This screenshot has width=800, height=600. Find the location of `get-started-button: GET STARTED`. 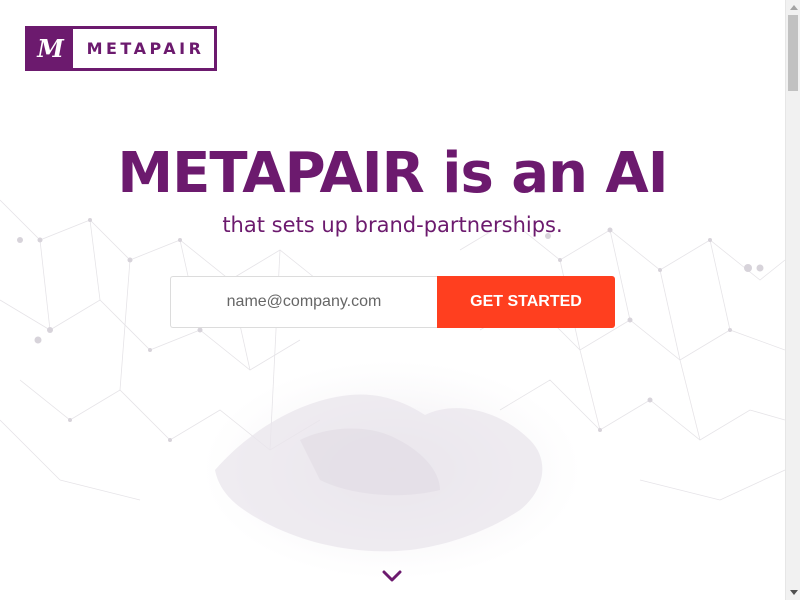

get-started-button: GET STARTED is located at coordinates (526, 302).